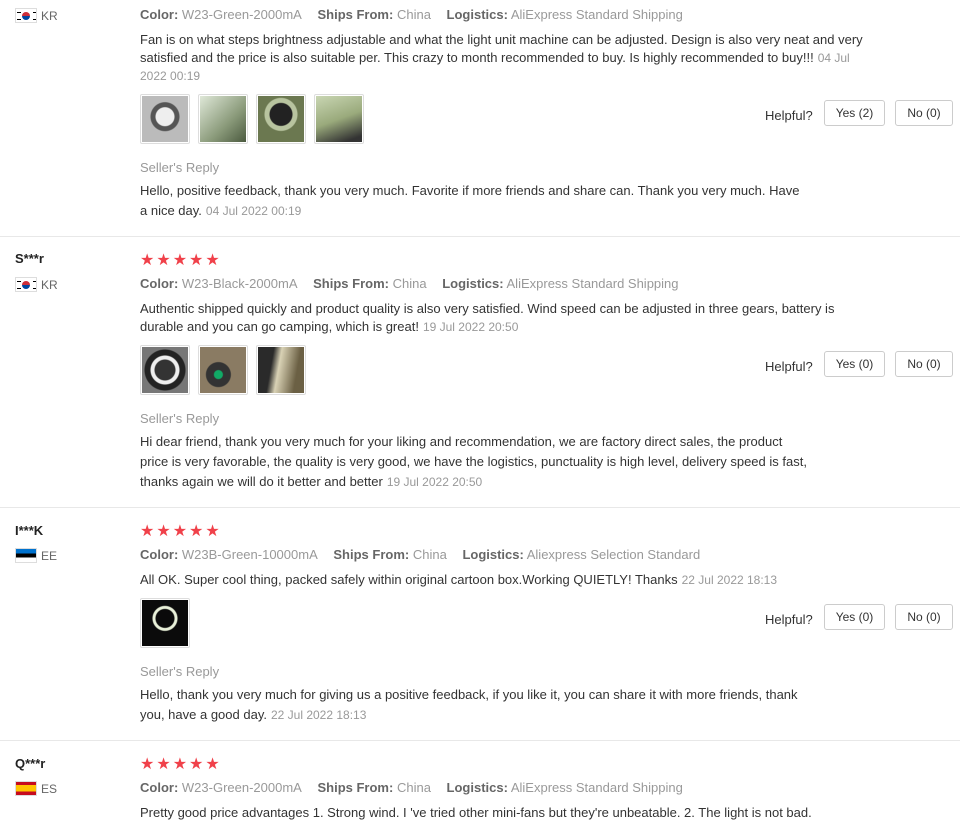 The image size is (971, 826). What do you see at coordinates (434, 482) in the screenshot?
I see `seller-reply-date: 19 Jul 2022 20:50` at bounding box center [434, 482].